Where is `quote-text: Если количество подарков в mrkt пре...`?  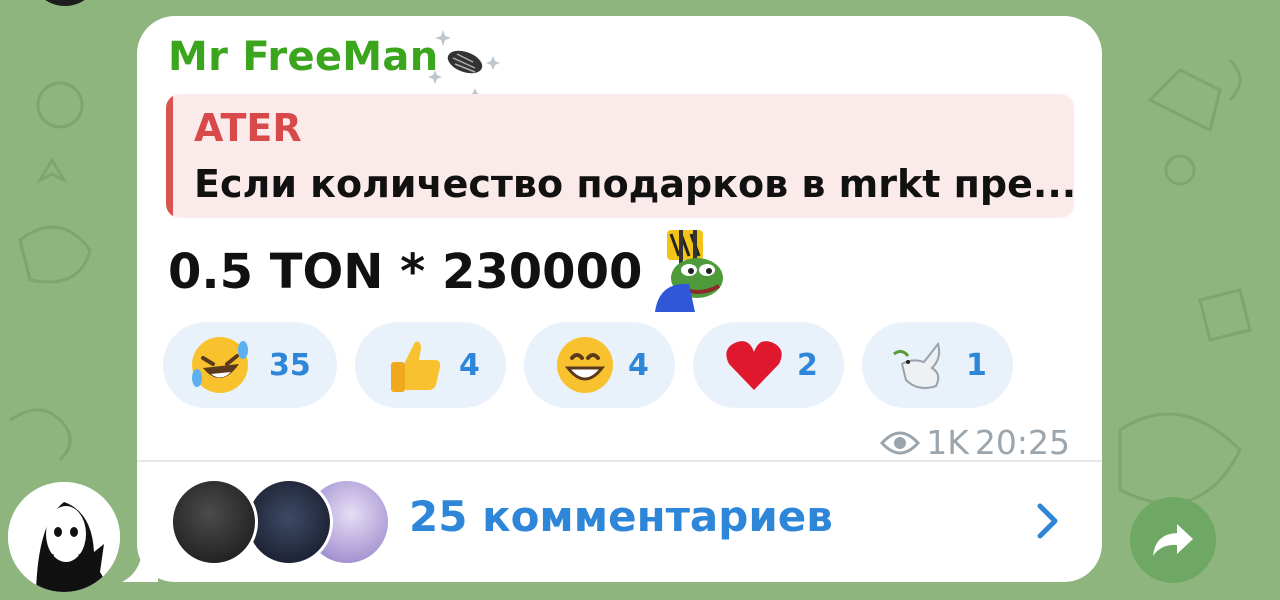
quote-text: Если количество подарков в mrkt пре... is located at coordinates (634, 184).